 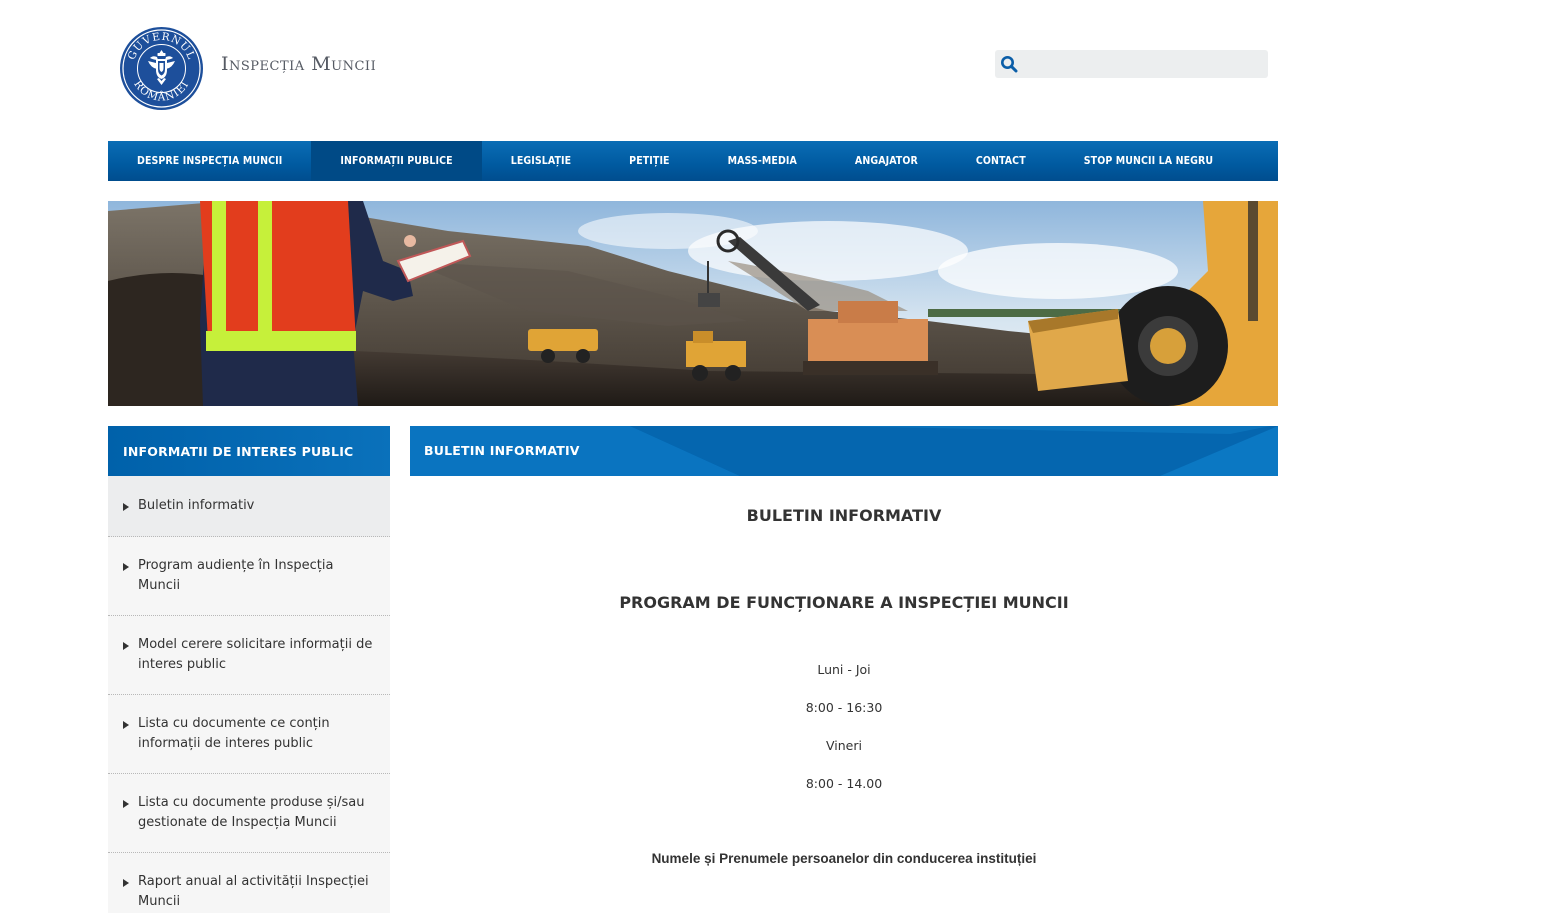 I want to click on nav-item-despre: DESPRE INSPECȚIA MUNCII, so click(x=217, y=161).